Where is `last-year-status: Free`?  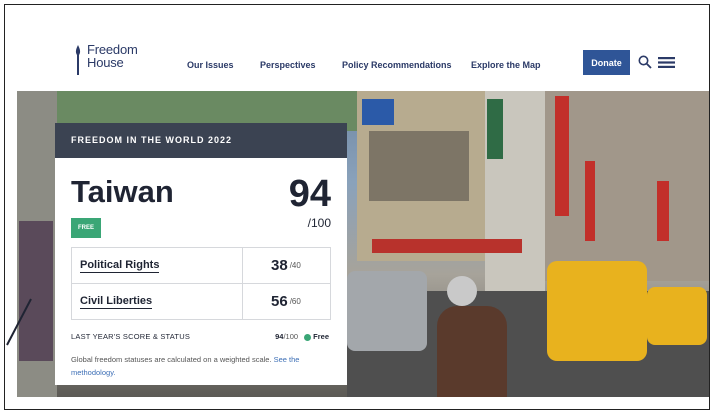
last-year-status: Free is located at coordinates (321, 336).